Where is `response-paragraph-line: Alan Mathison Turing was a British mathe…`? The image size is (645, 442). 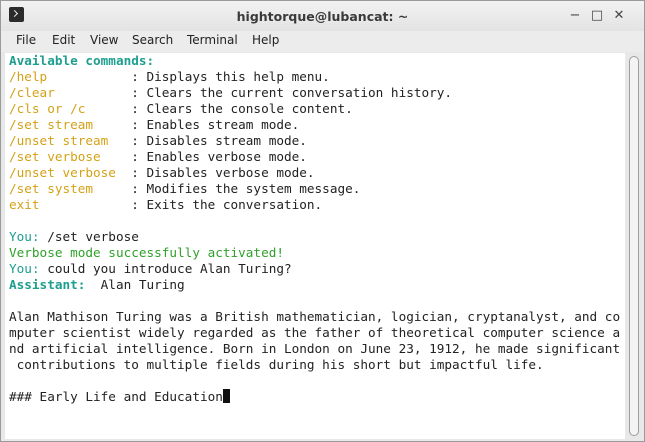 response-paragraph-line: Alan Mathison Turing was a British mathe… is located at coordinates (315, 316).